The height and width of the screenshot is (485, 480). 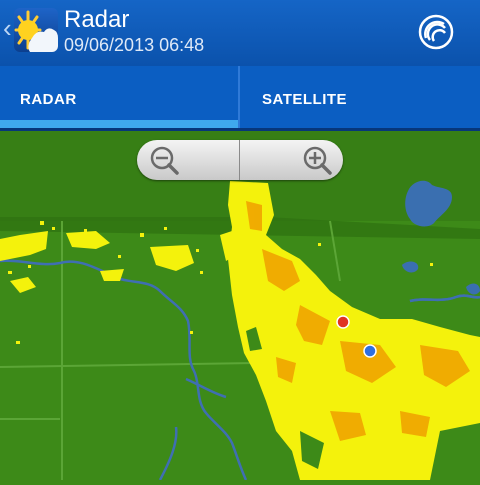 I want to click on app-bar: ‹ Radar 09/06/2013 06:48, so click(x=240, y=33).